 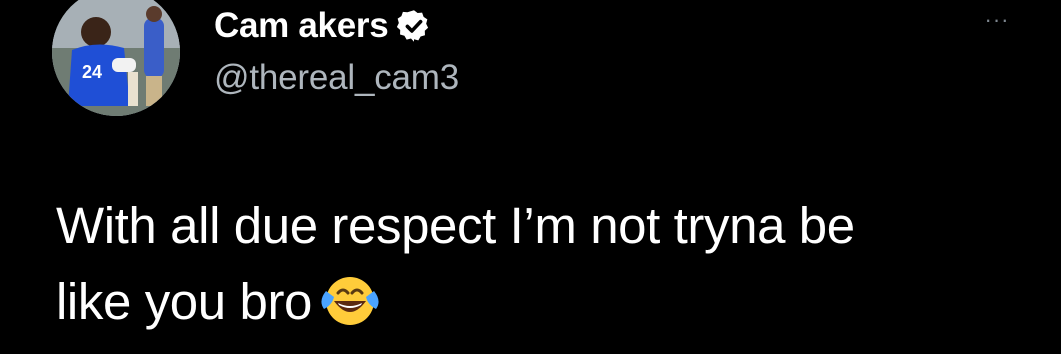 What do you see at coordinates (350, 299) in the screenshot?
I see `face-with-tears-of-joy-icon` at bounding box center [350, 299].